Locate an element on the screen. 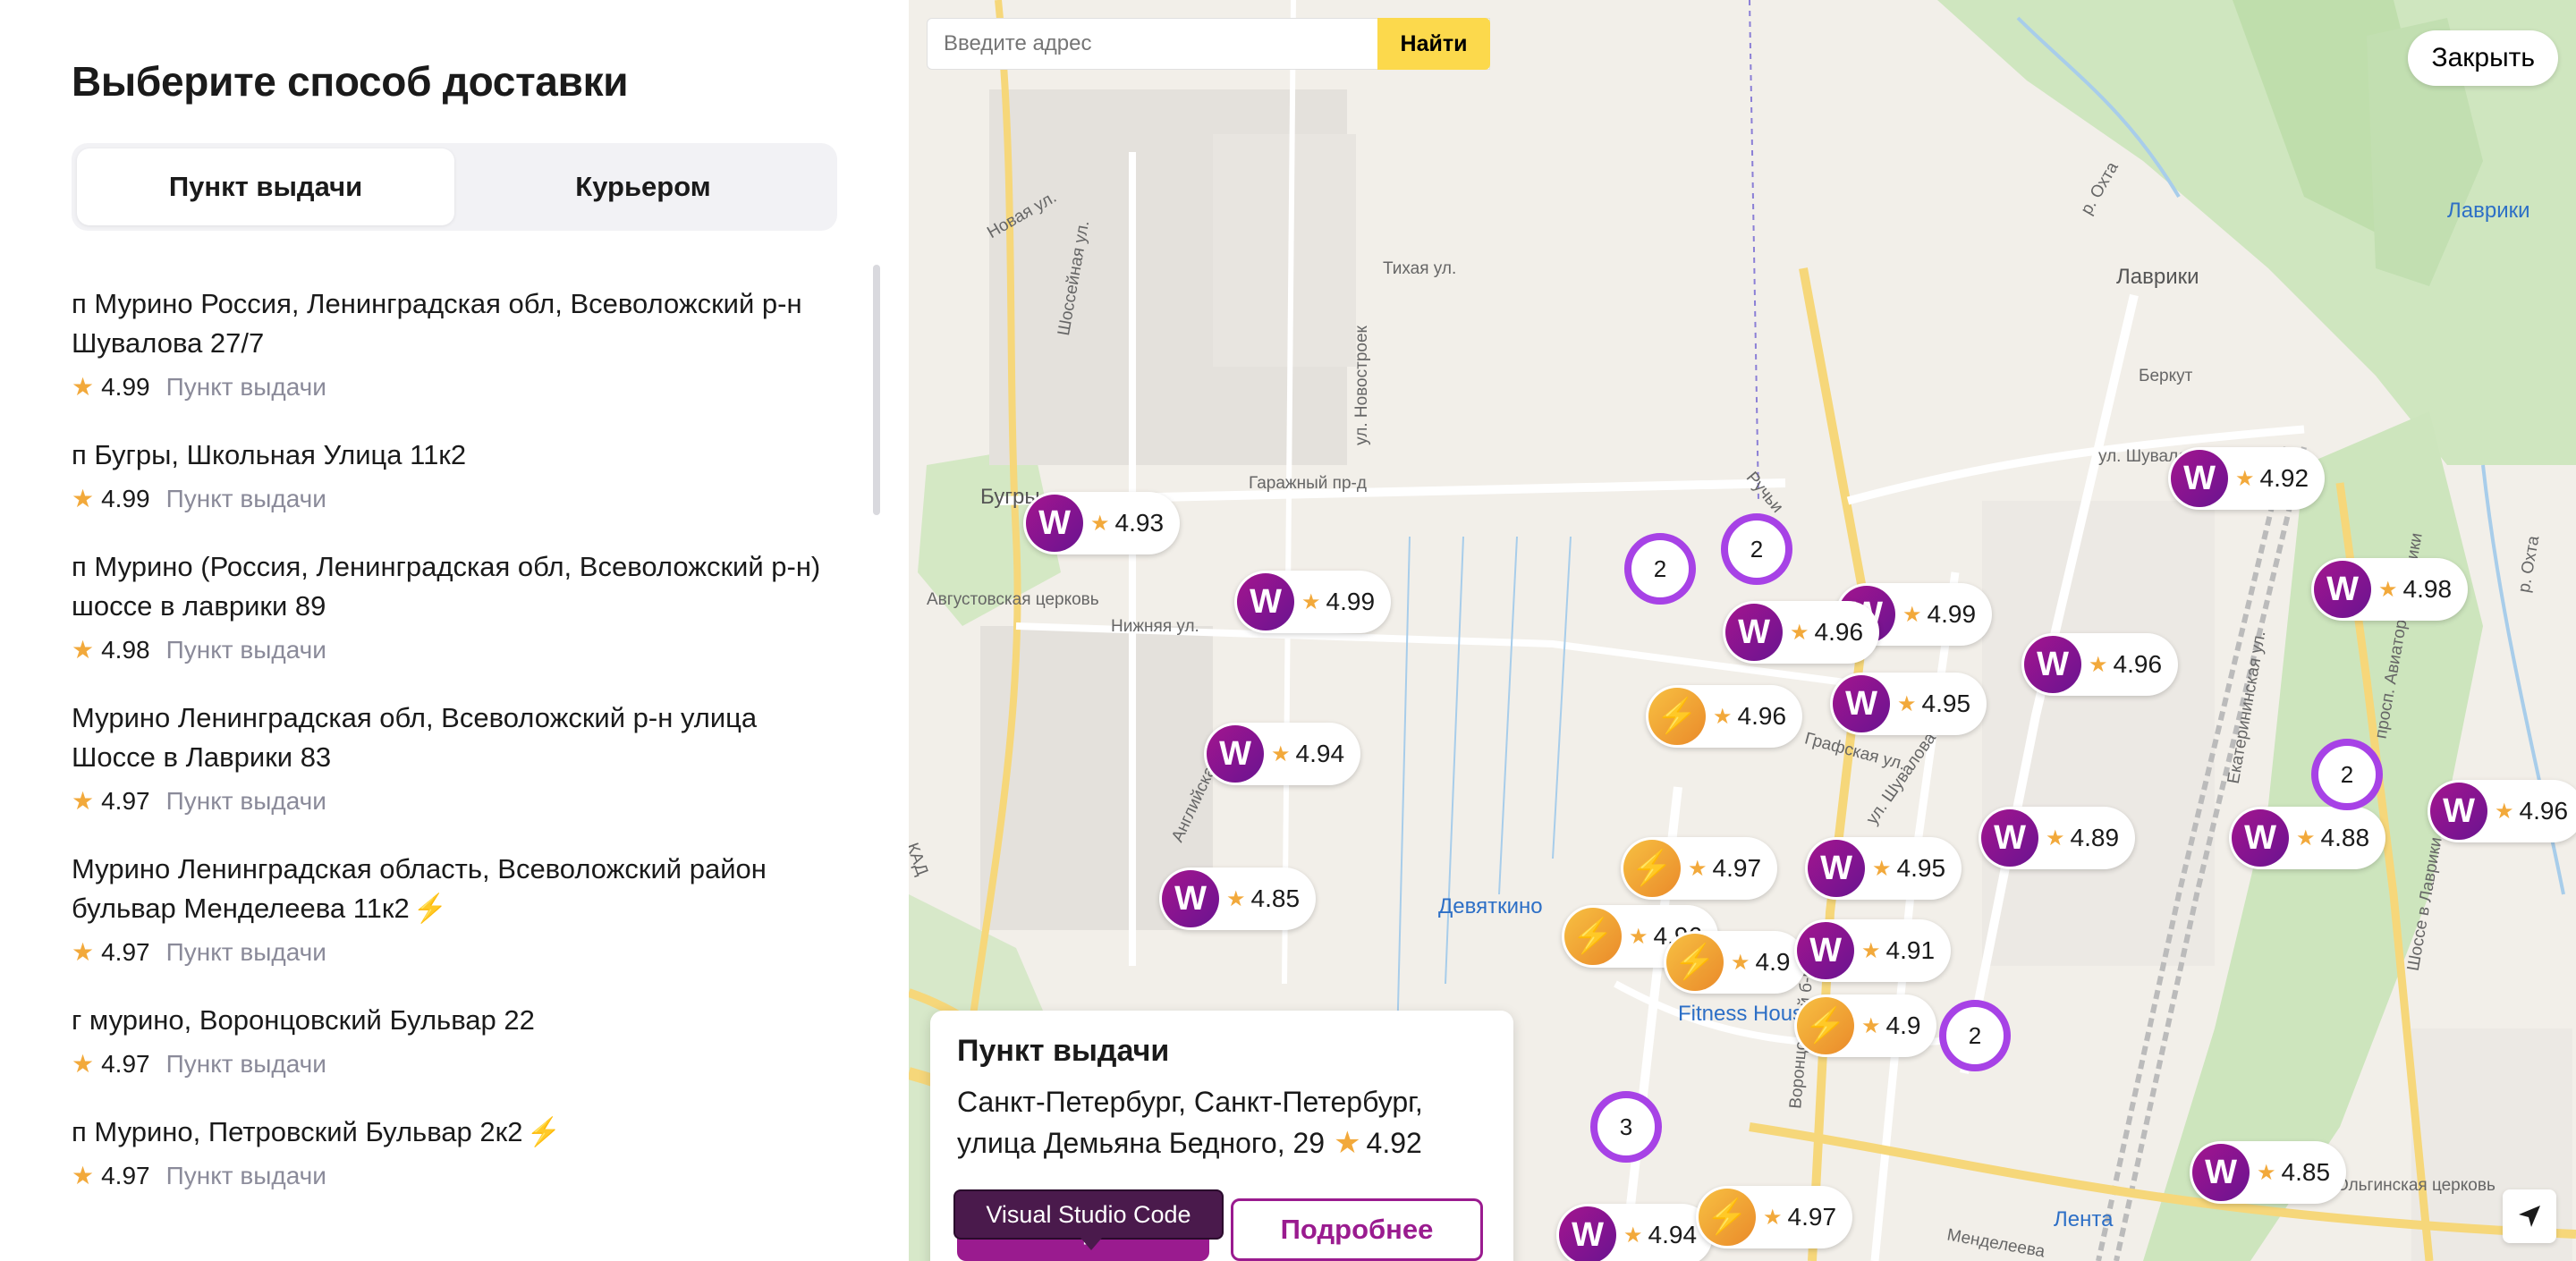  page-title: Выберите способ доставки is located at coordinates (350, 81).